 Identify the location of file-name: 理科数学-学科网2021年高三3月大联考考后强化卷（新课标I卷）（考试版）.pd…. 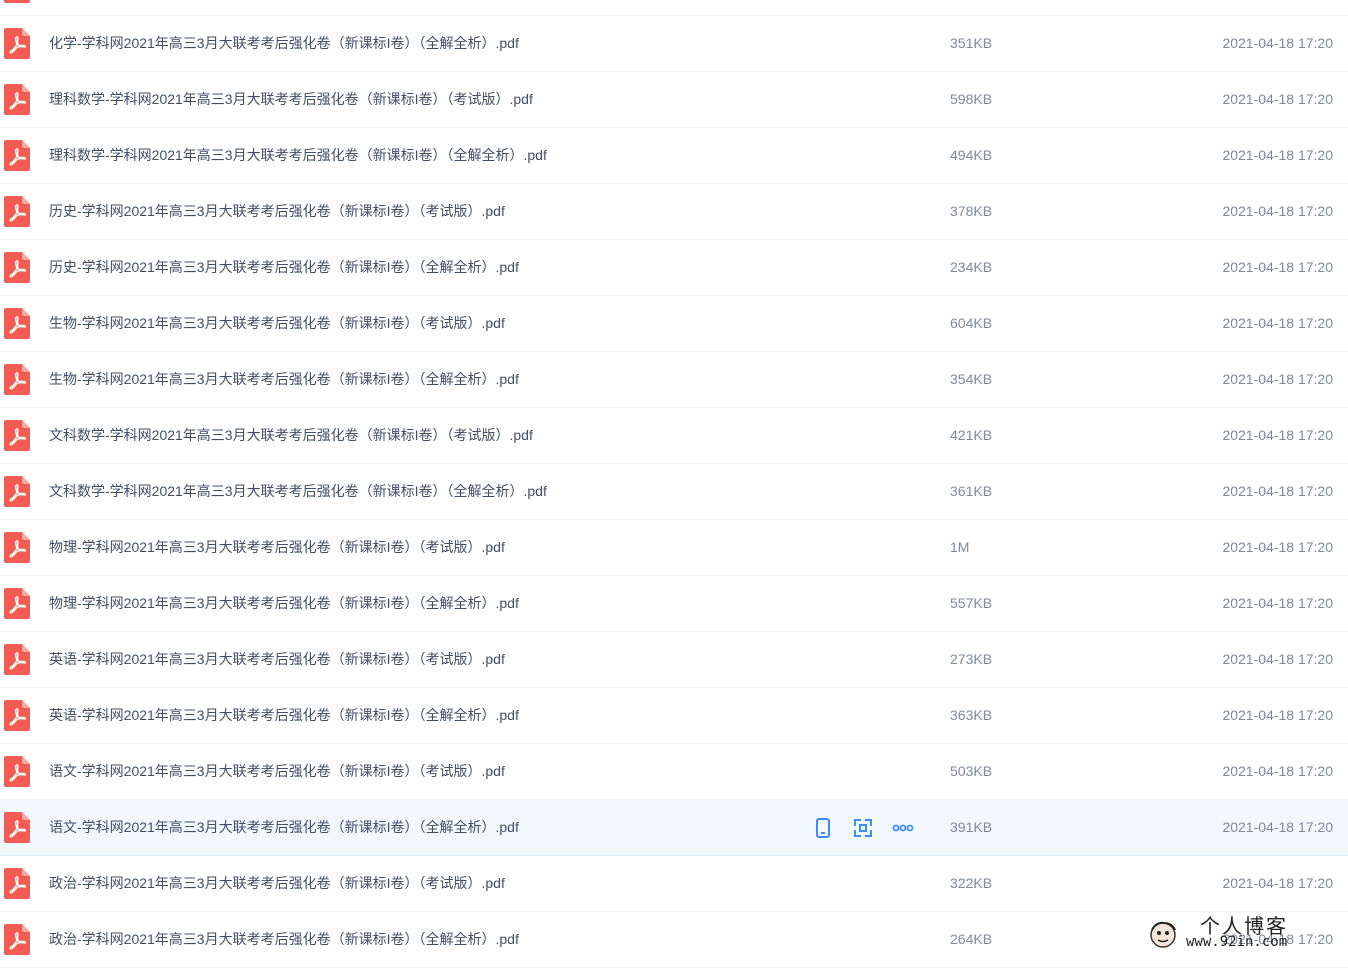
(291, 99).